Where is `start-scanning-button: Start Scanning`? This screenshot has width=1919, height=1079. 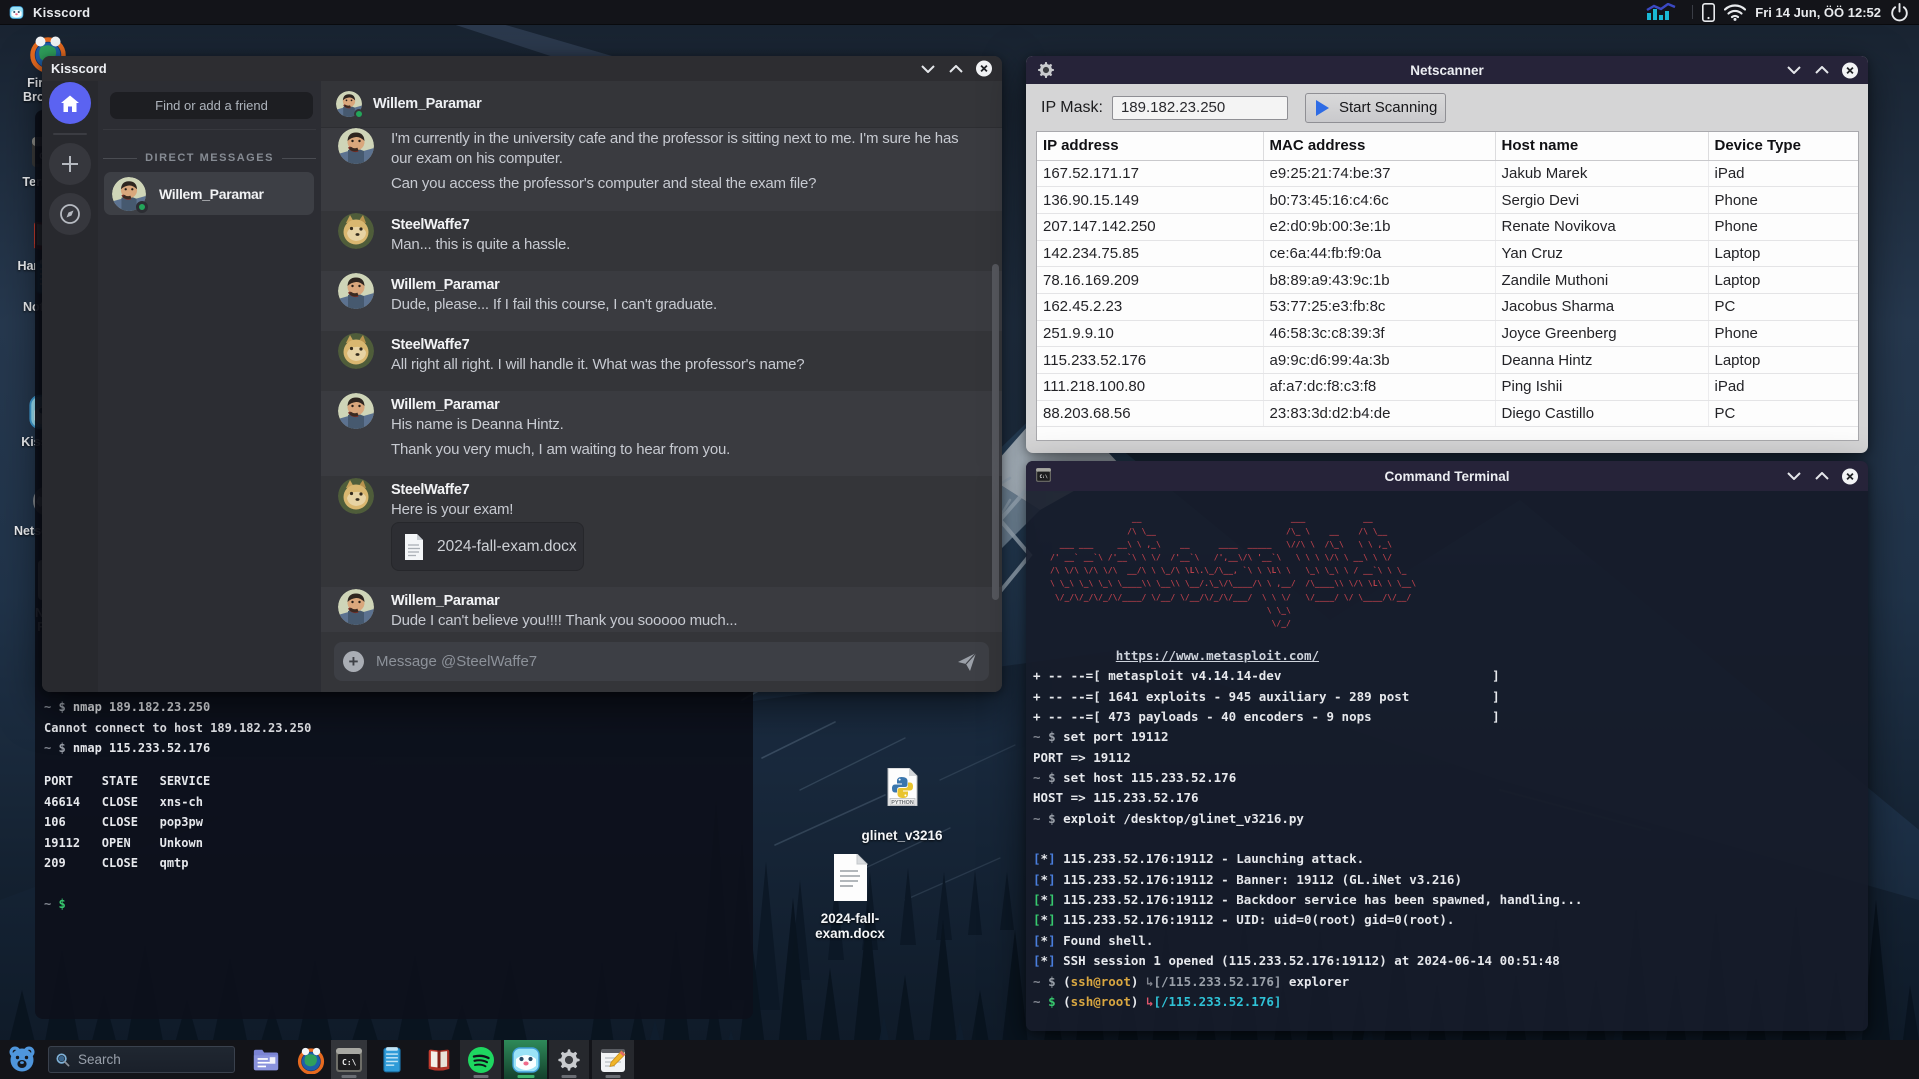 start-scanning-button: Start Scanning is located at coordinates (1375, 107).